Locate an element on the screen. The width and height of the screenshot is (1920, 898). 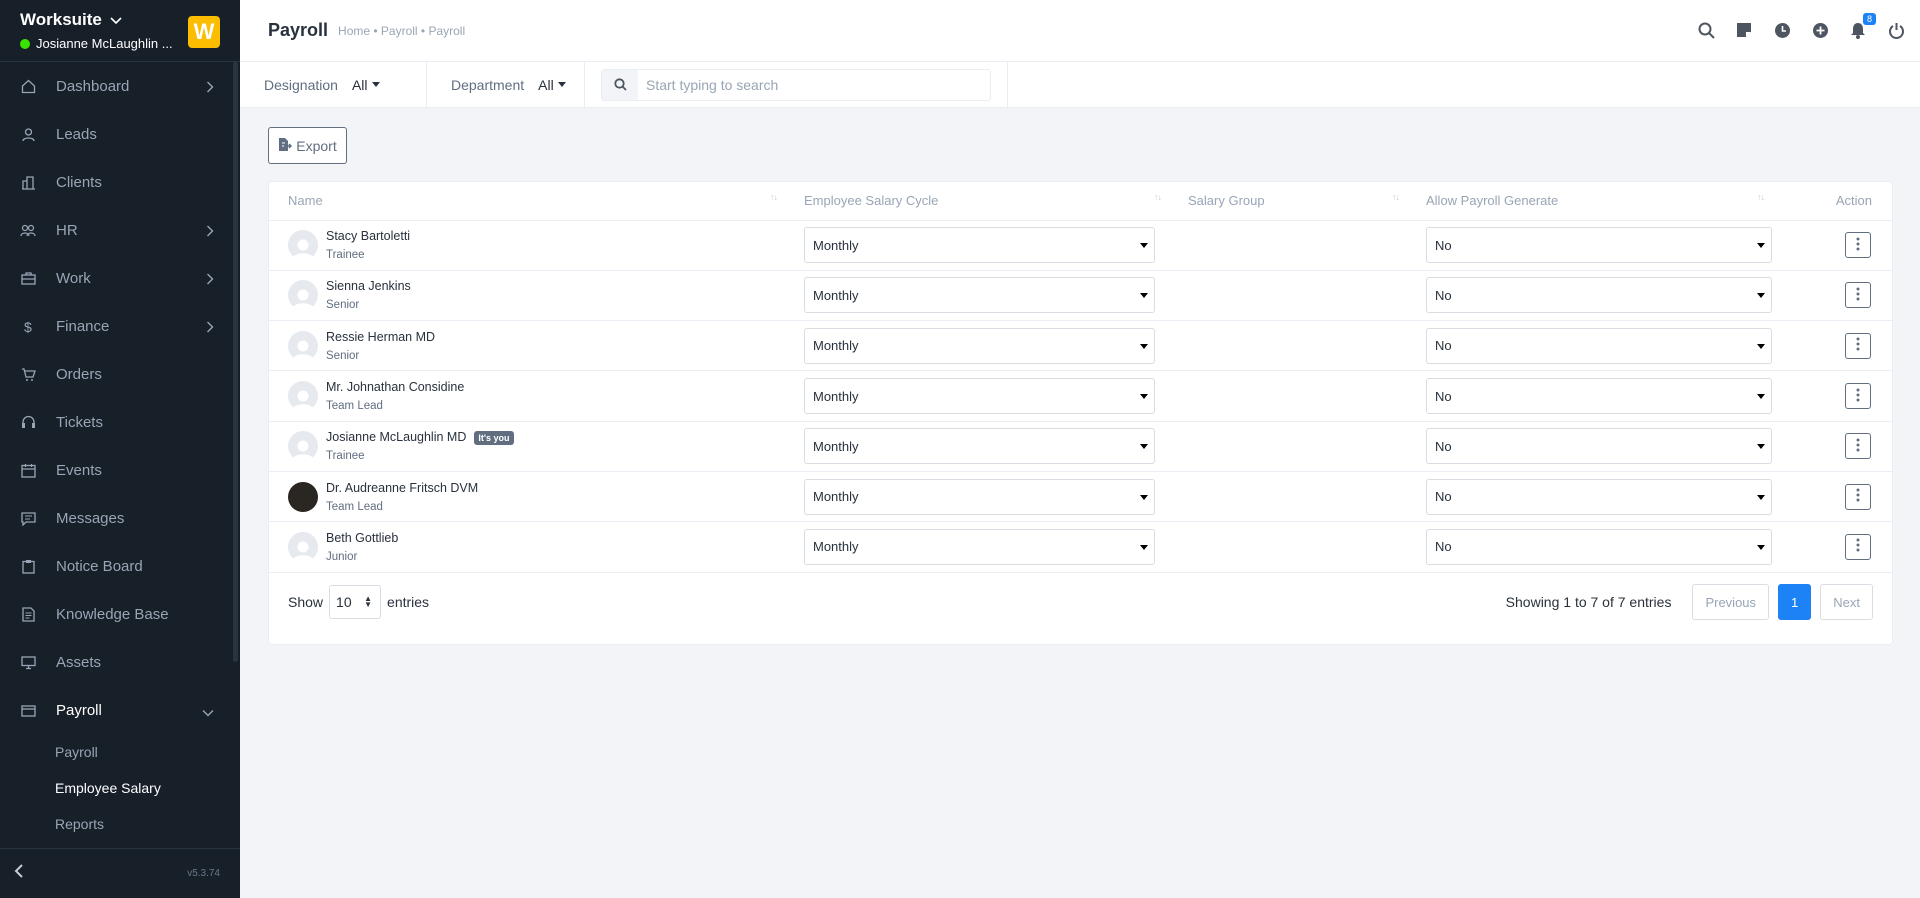
sidebar-item-dashboard: Dashboard is located at coordinates (120, 86).